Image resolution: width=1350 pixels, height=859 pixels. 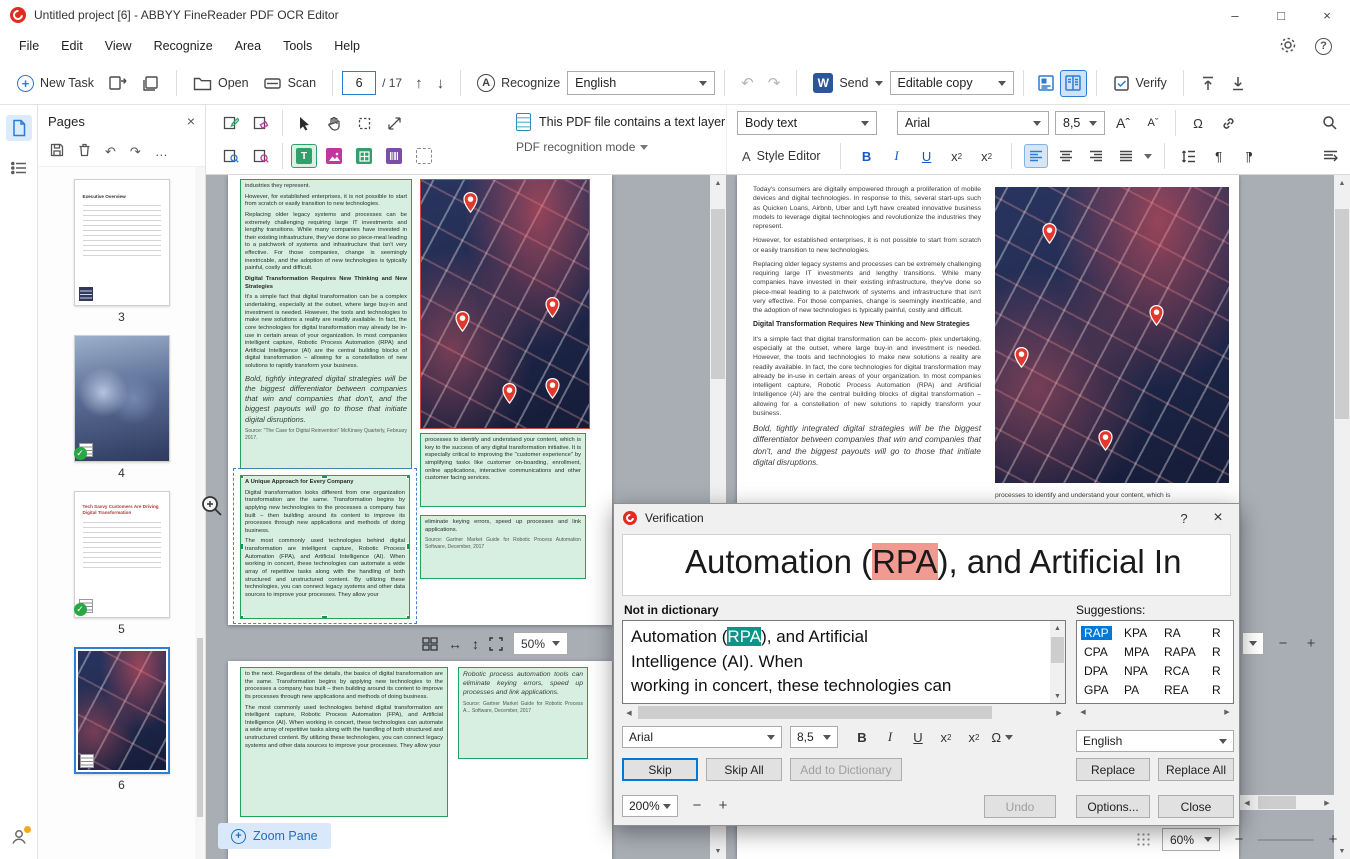 What do you see at coordinates (1238, 83) in the screenshot?
I see `export-pages-button` at bounding box center [1238, 83].